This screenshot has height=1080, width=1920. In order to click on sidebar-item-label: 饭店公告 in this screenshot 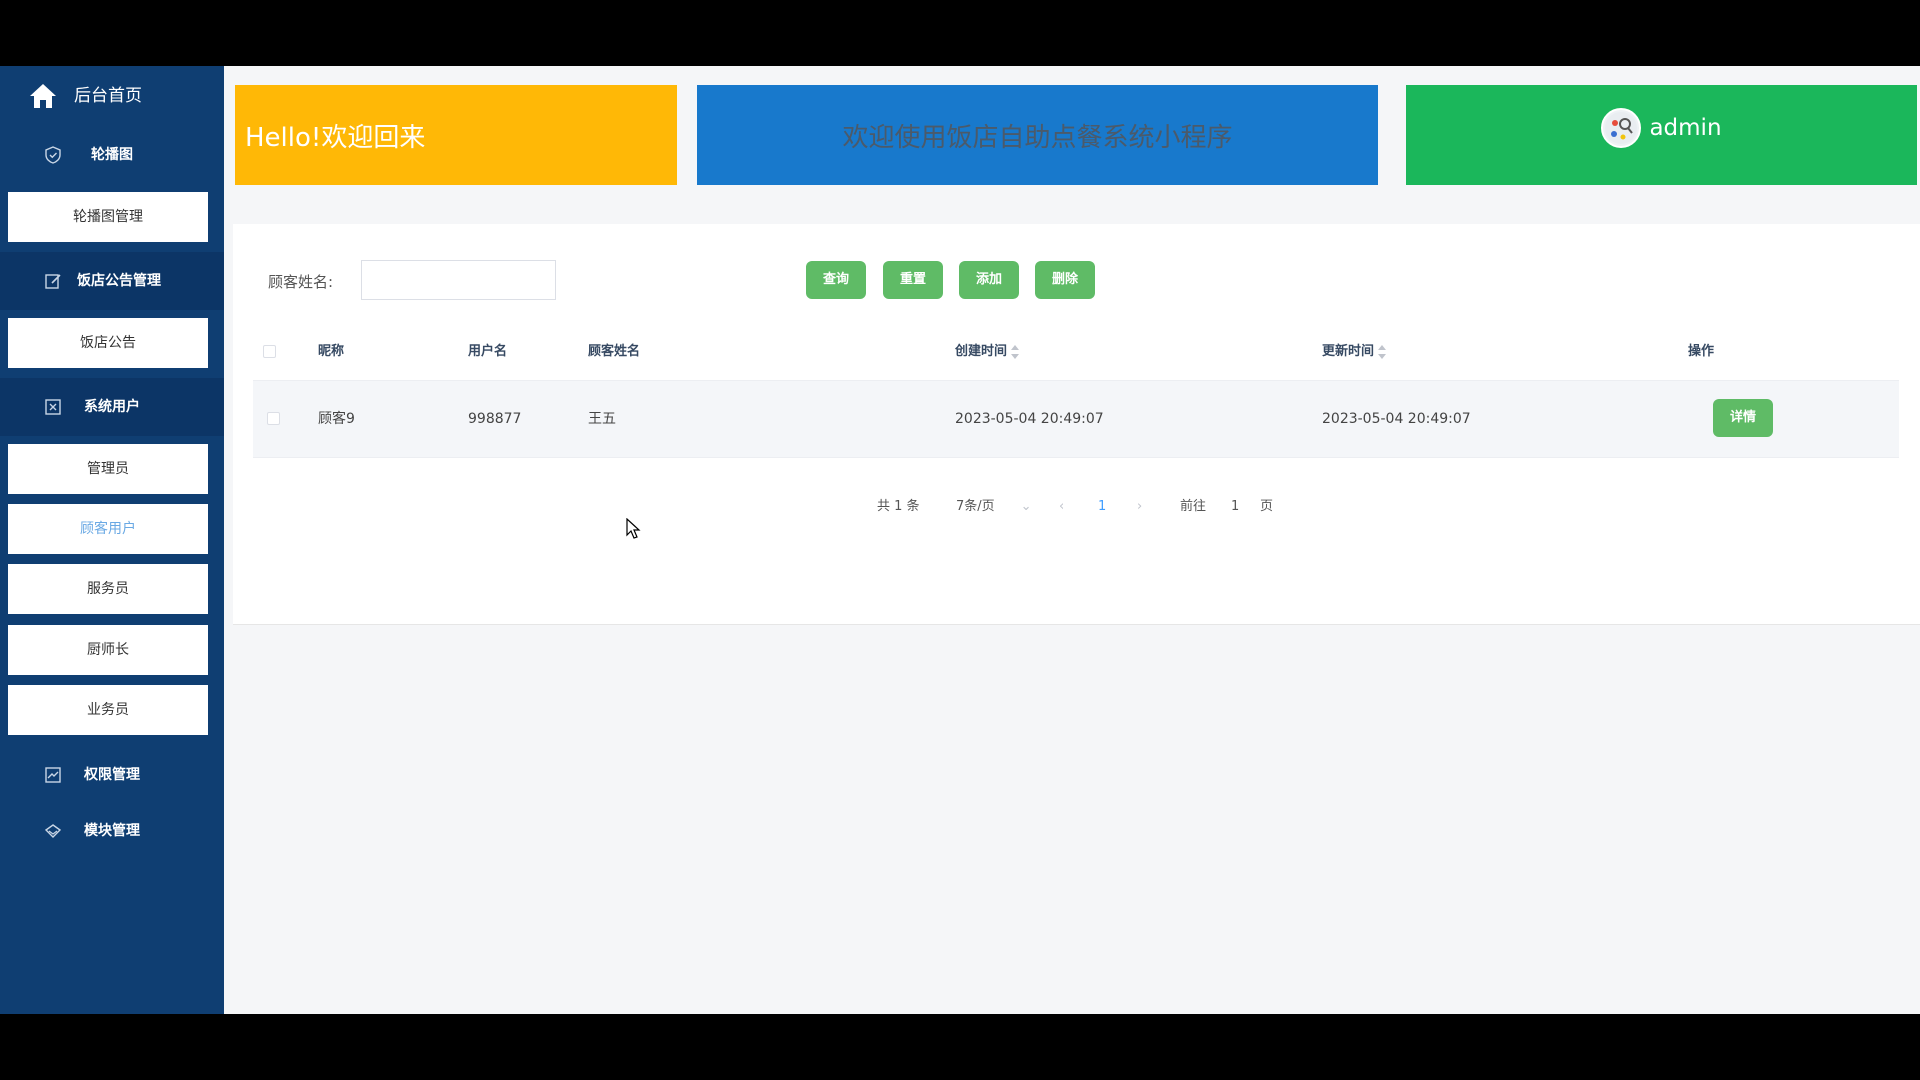, I will do `click(108, 343)`.